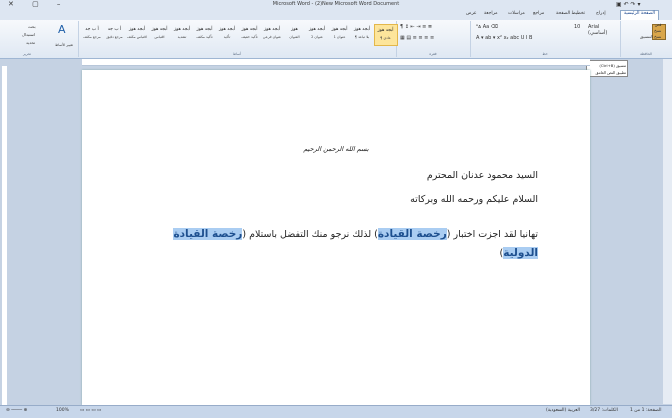  Describe the element at coordinates (482, 175) in the screenshot. I see `recipient-line: السيد محمود عدنان المحترم` at that location.